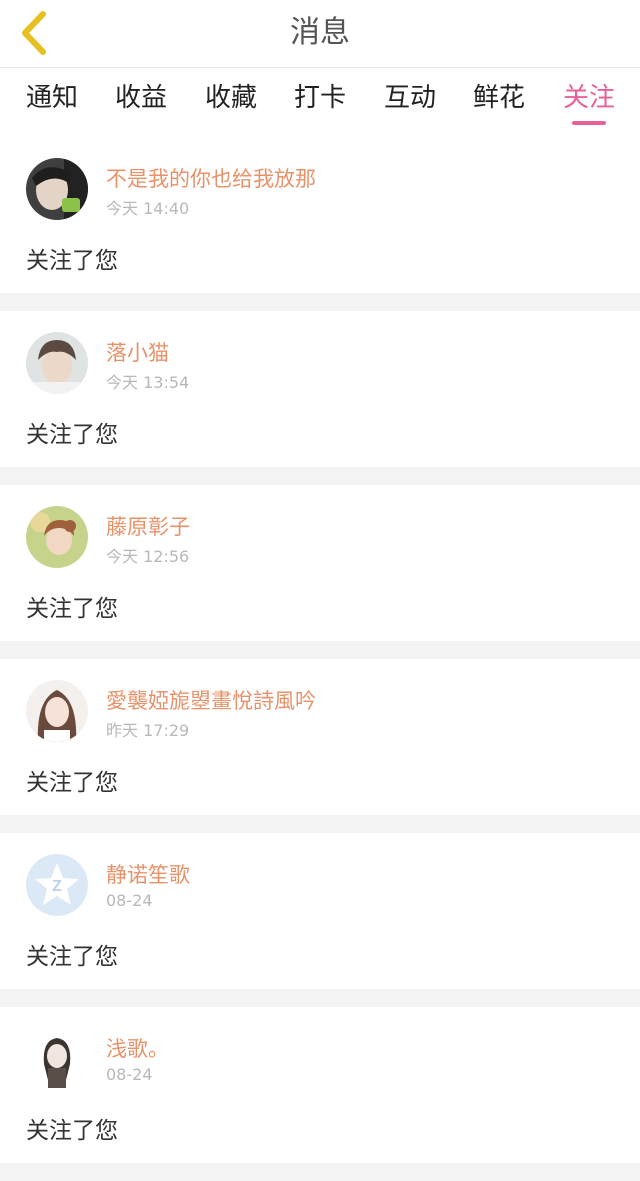 The width and height of the screenshot is (640, 1181). What do you see at coordinates (409, 98) in the screenshot?
I see `tab-label: 互动` at bounding box center [409, 98].